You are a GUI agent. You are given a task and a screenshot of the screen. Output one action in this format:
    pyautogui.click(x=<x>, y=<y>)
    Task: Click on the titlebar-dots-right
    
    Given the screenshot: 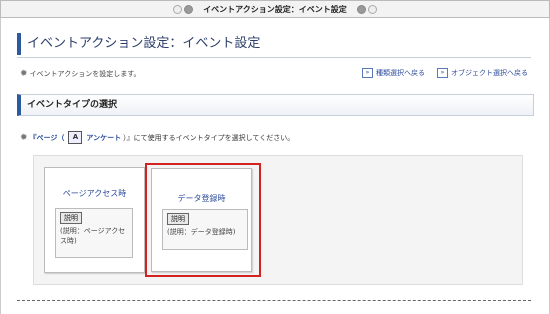 What is the action you would take?
    pyautogui.click(x=366, y=9)
    